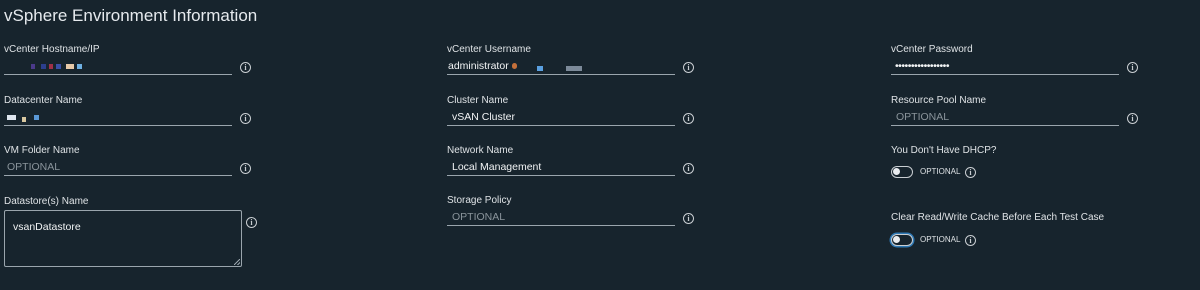  Describe the element at coordinates (478, 100) in the screenshot. I see `cluster-label: Cluster Name` at that location.